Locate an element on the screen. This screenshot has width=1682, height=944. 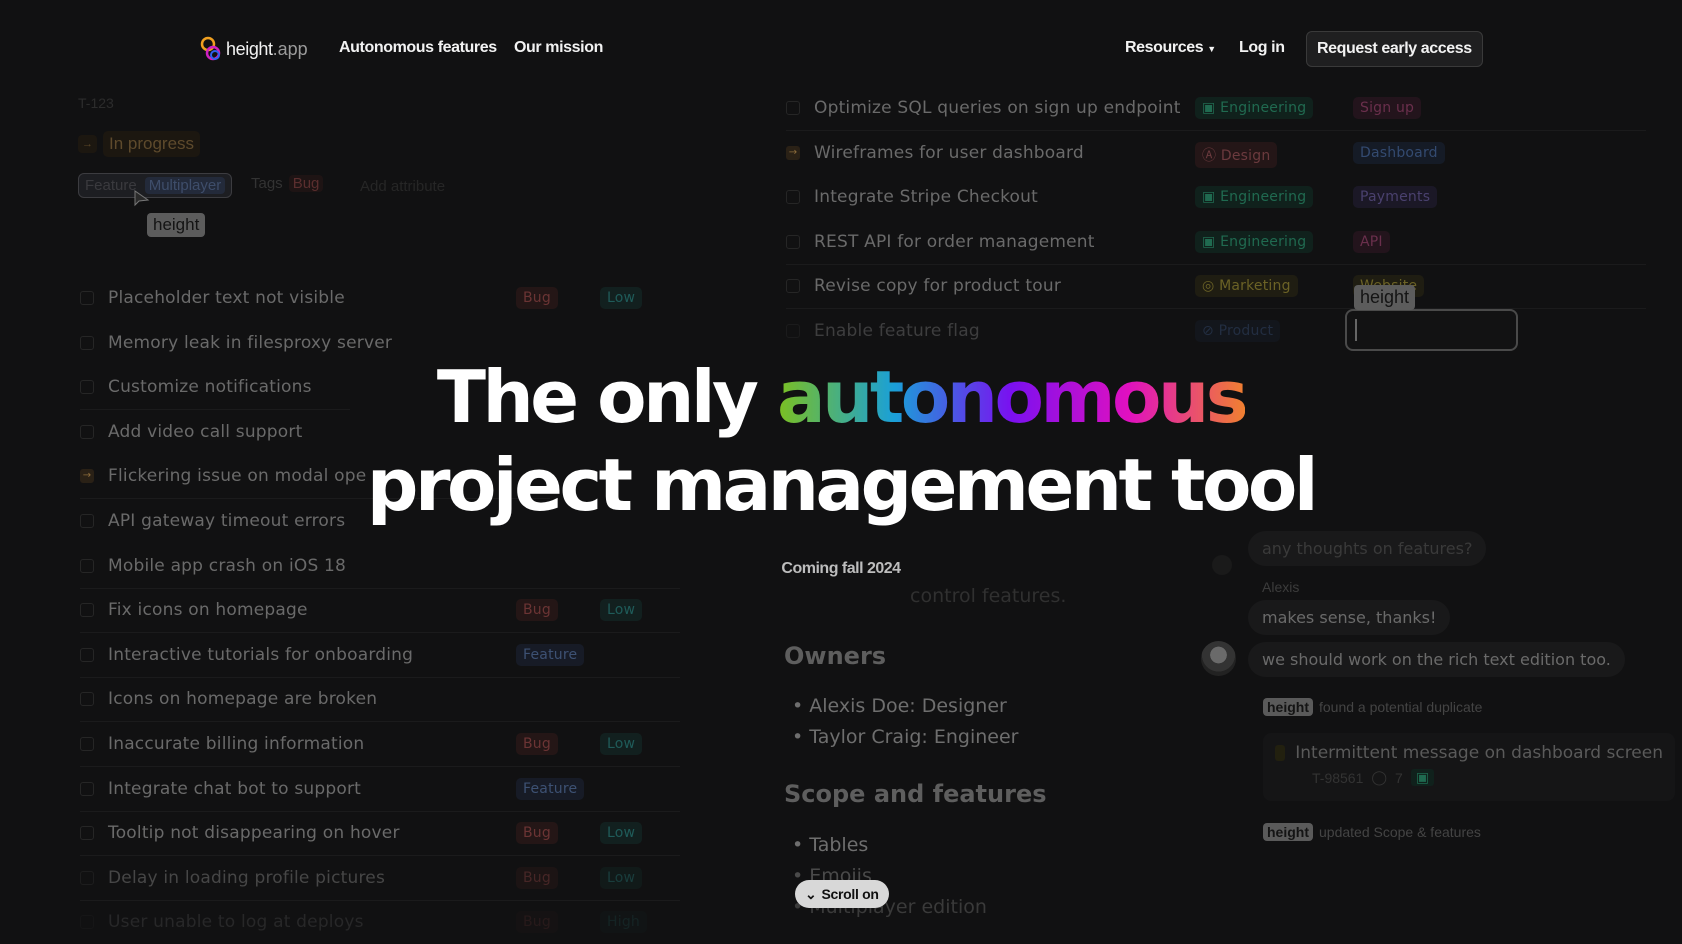
caret-down-icon: ▼ is located at coordinates (1211, 49).